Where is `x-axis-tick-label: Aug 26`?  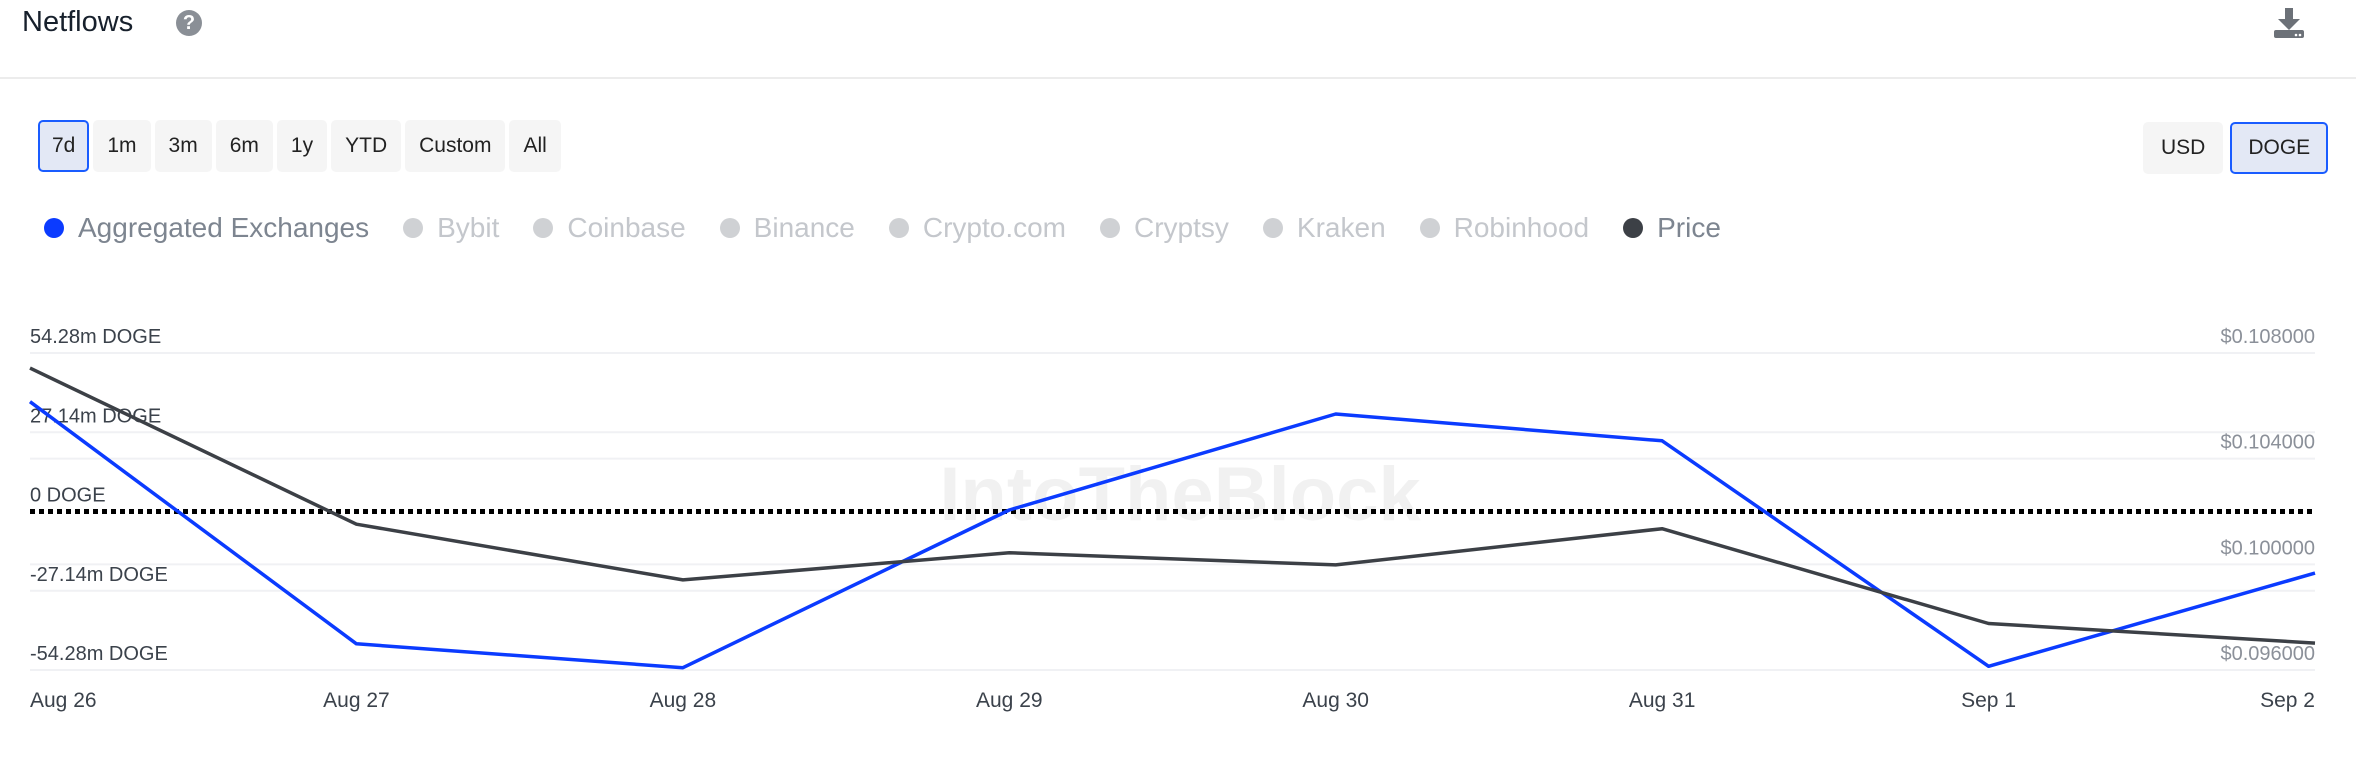 x-axis-tick-label: Aug 26 is located at coordinates (63, 700).